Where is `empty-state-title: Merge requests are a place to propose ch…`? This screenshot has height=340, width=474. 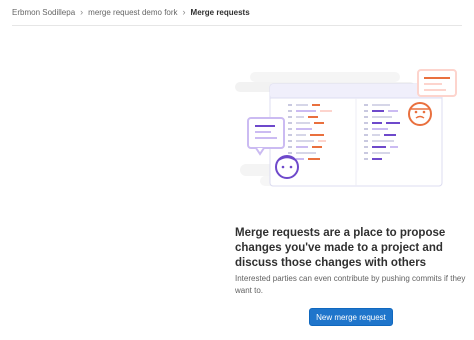
empty-state-title: Merge requests are a place to propose ch… is located at coordinates (340, 248).